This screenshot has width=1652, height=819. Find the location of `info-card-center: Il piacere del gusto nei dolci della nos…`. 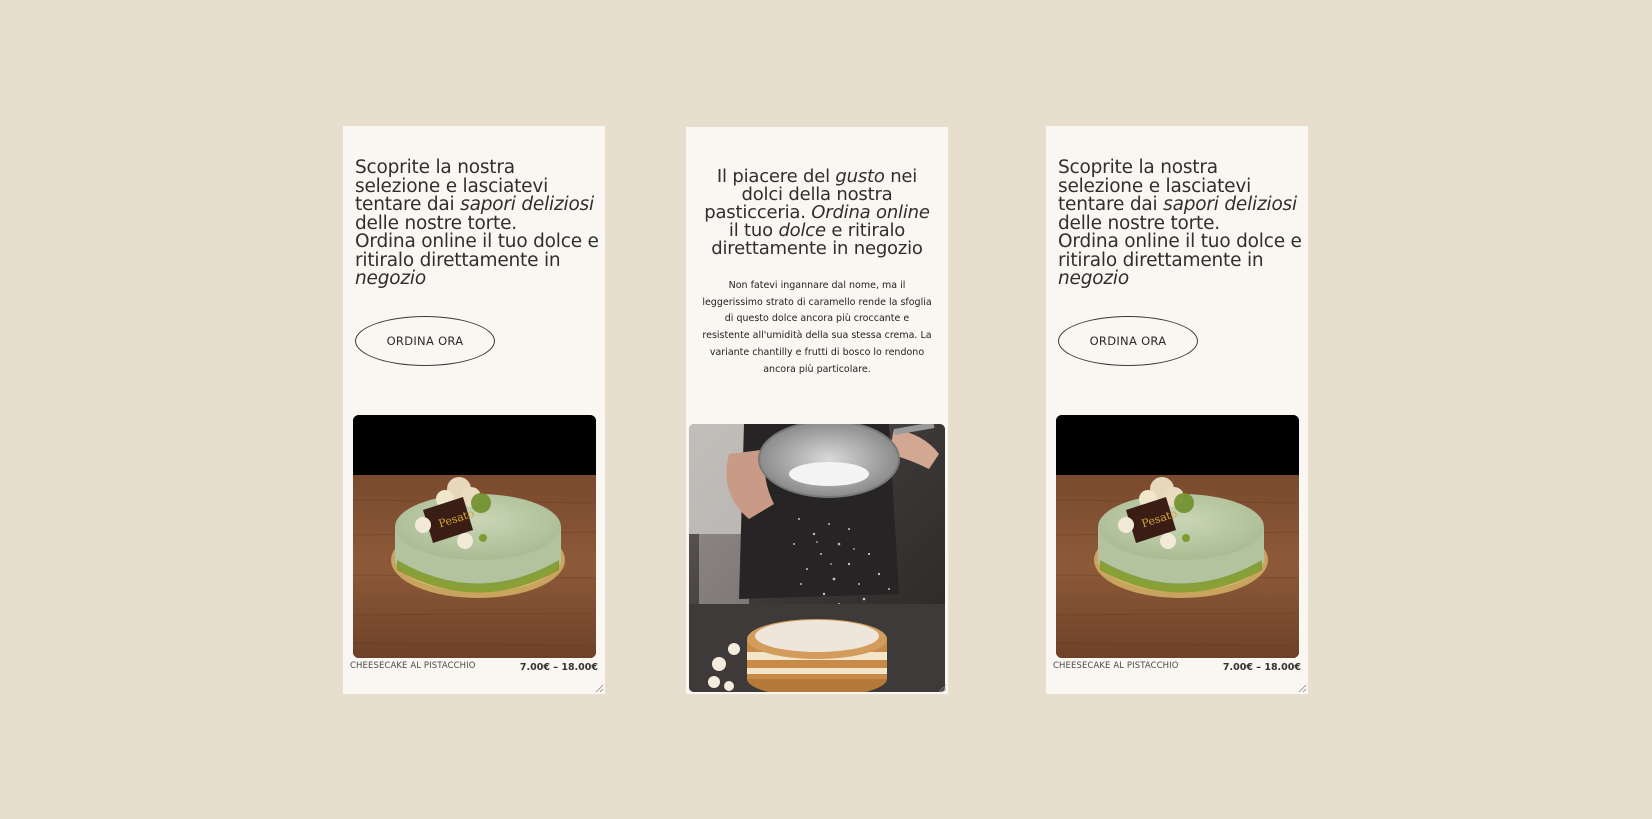

info-card-center: Il piacere del gusto nei dolci della nos… is located at coordinates (817, 410).